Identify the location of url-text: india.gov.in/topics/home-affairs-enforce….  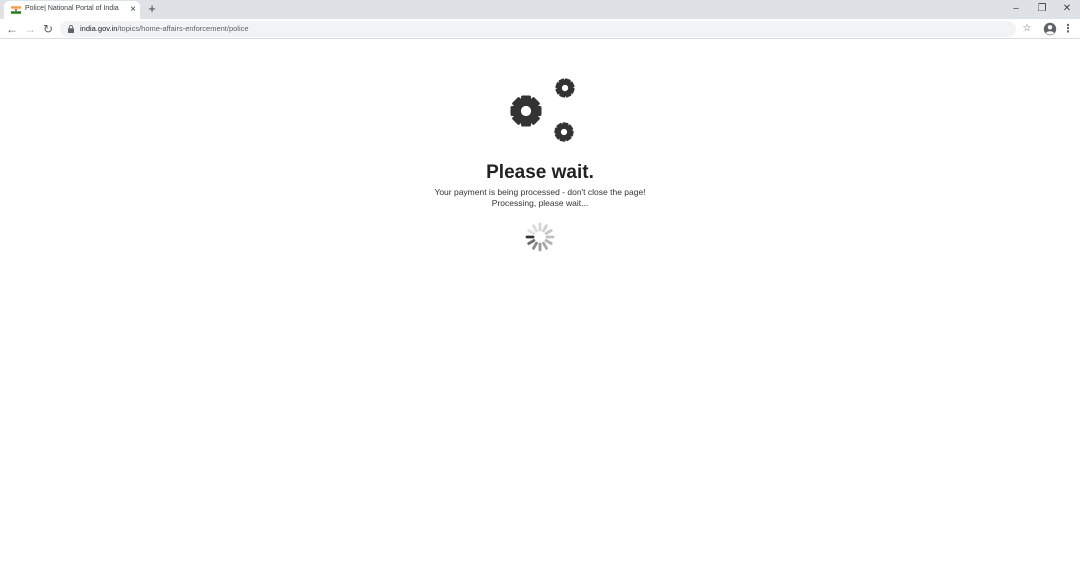
(164, 28).